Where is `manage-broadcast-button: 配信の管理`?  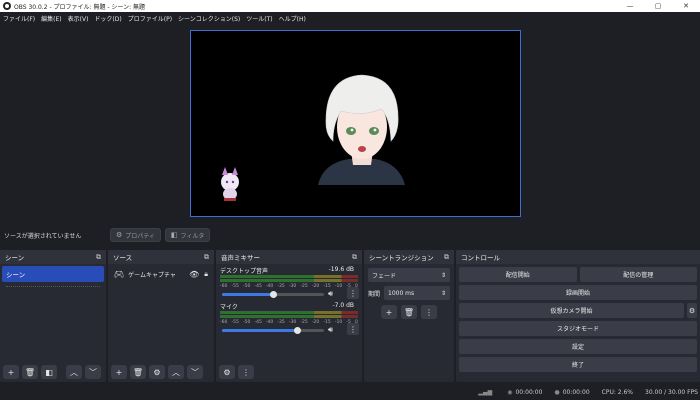 manage-broadcast-button: 配信の管理 is located at coordinates (638, 274).